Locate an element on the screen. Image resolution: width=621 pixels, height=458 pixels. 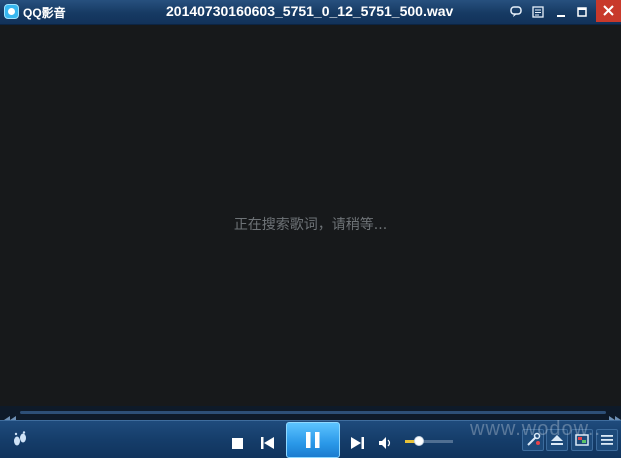
previous-button is located at coordinates (267, 443).